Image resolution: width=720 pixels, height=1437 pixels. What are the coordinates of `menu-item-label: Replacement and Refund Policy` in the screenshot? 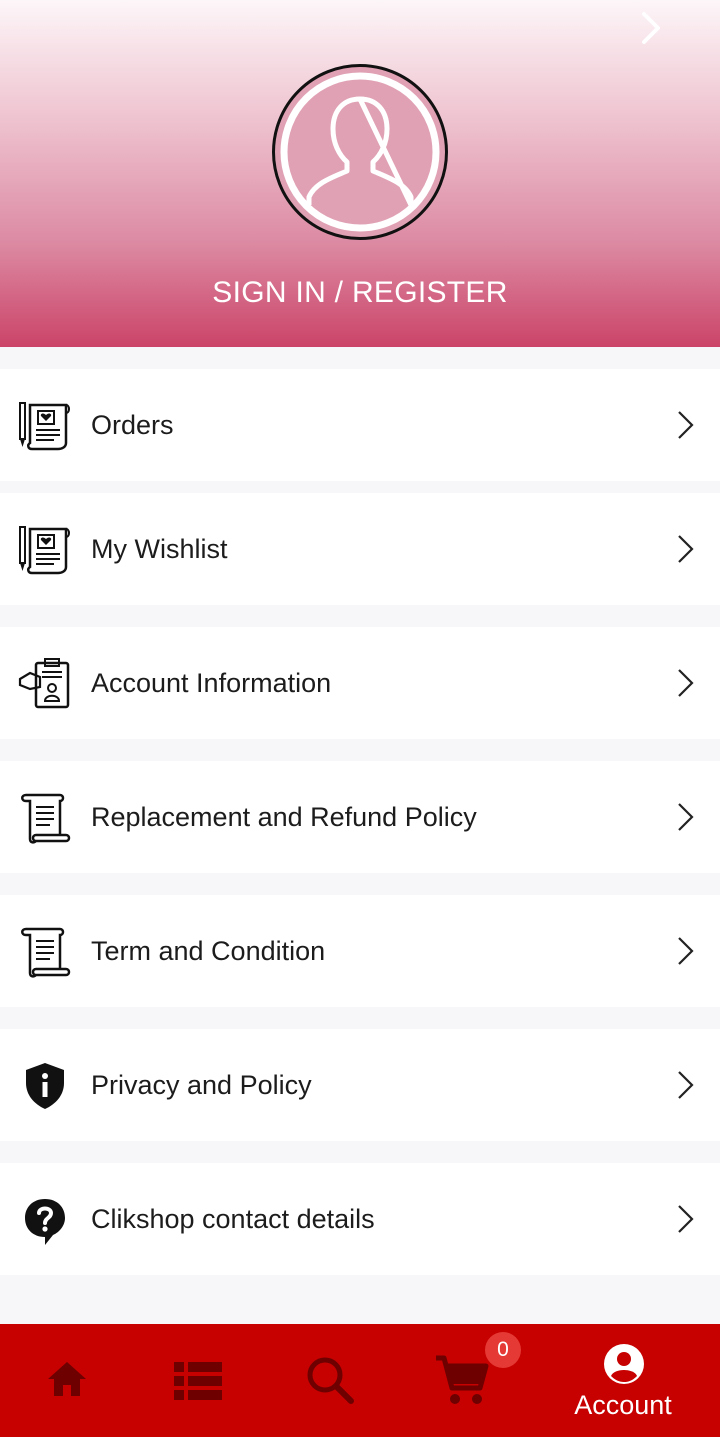 It's located at (284, 817).